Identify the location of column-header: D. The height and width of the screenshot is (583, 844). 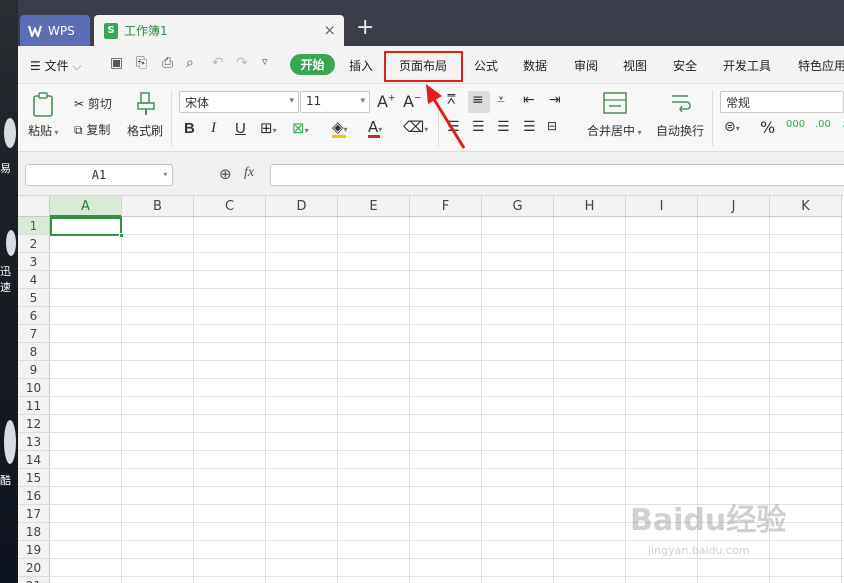
(302, 206).